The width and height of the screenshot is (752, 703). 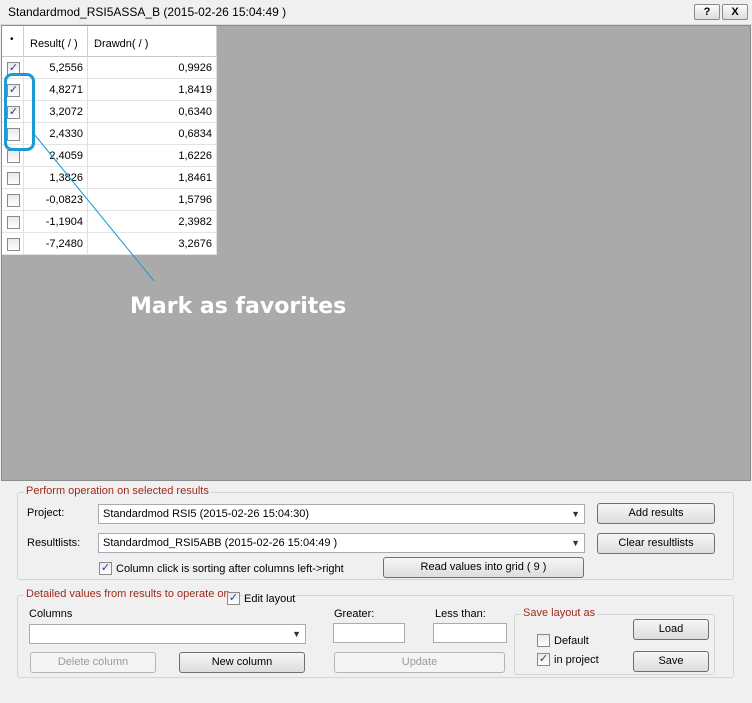 I want to click on greater-input, so click(x=369, y=633).